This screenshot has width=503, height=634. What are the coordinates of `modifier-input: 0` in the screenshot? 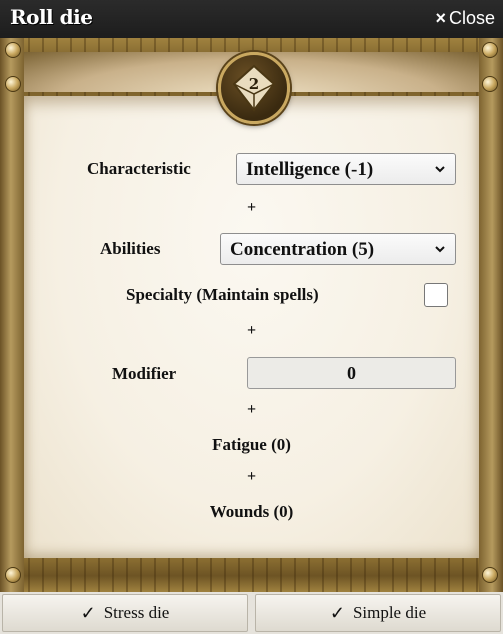 It's located at (351, 373).